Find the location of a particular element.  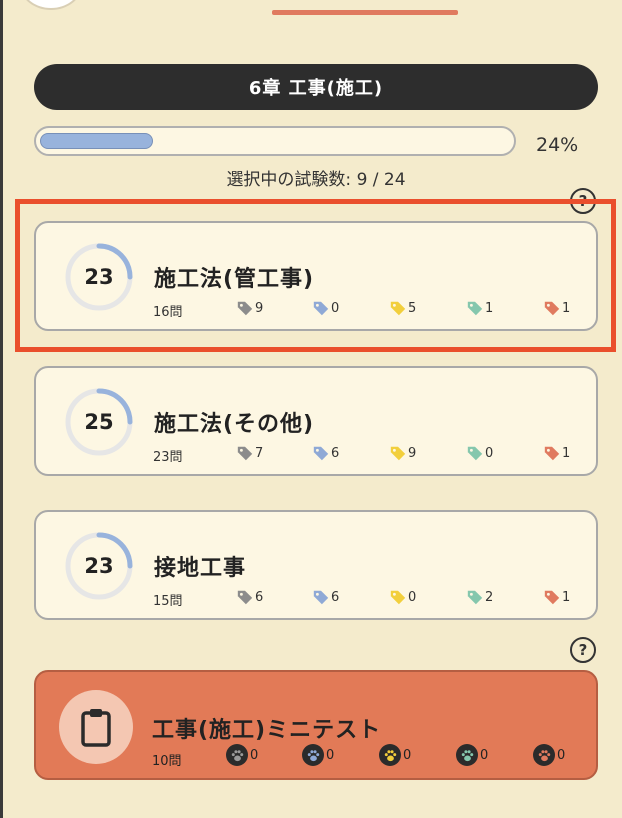

progress-bar-fill is located at coordinates (96, 141).